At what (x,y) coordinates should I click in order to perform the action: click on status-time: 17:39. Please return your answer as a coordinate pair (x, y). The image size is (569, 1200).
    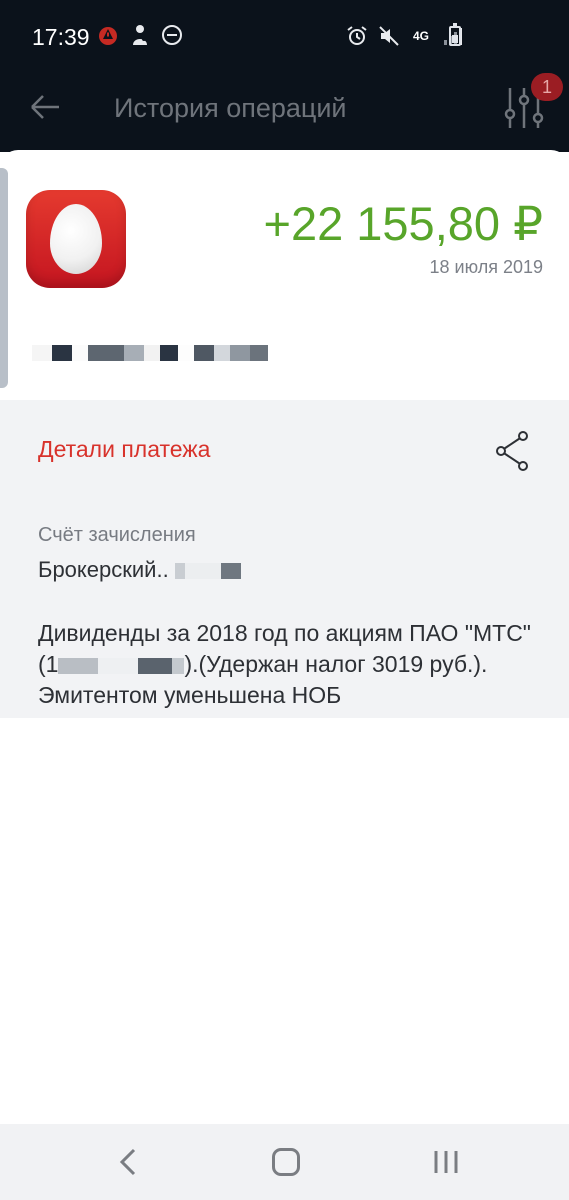
    Looking at the image, I should click on (61, 37).